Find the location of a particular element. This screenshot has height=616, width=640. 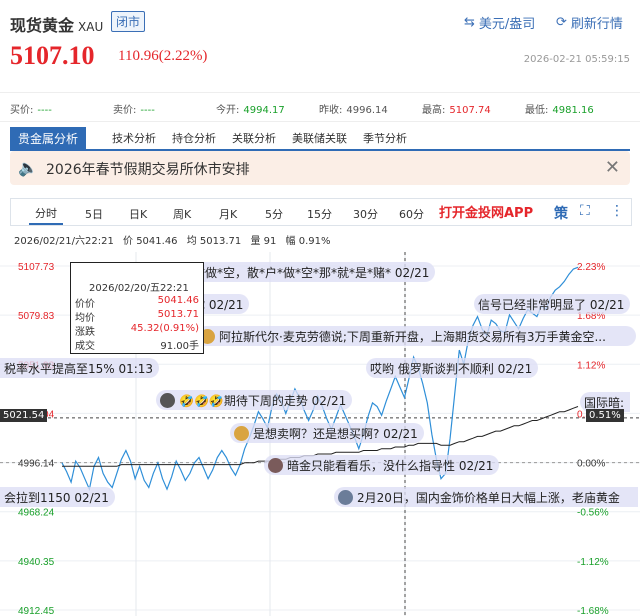

y-tick-label-left: 4968.24 is located at coordinates (36, 513).